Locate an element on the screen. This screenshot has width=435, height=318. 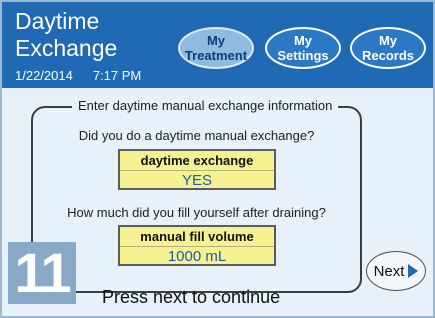
nav-label-line2: Settings is located at coordinates (303, 55).